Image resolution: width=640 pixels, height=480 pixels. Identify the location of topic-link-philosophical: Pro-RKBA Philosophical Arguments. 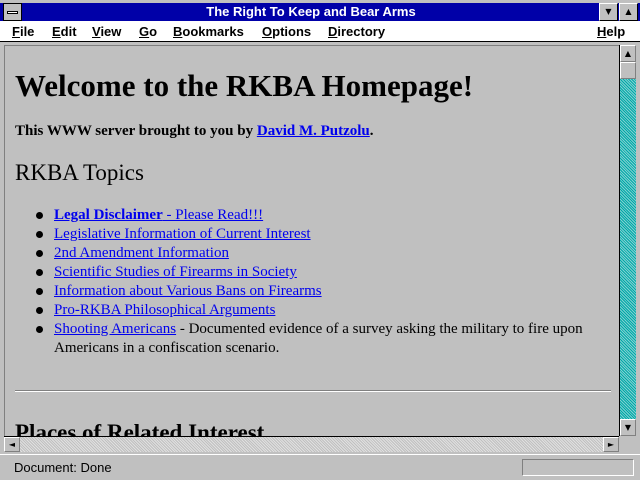
(164, 310).